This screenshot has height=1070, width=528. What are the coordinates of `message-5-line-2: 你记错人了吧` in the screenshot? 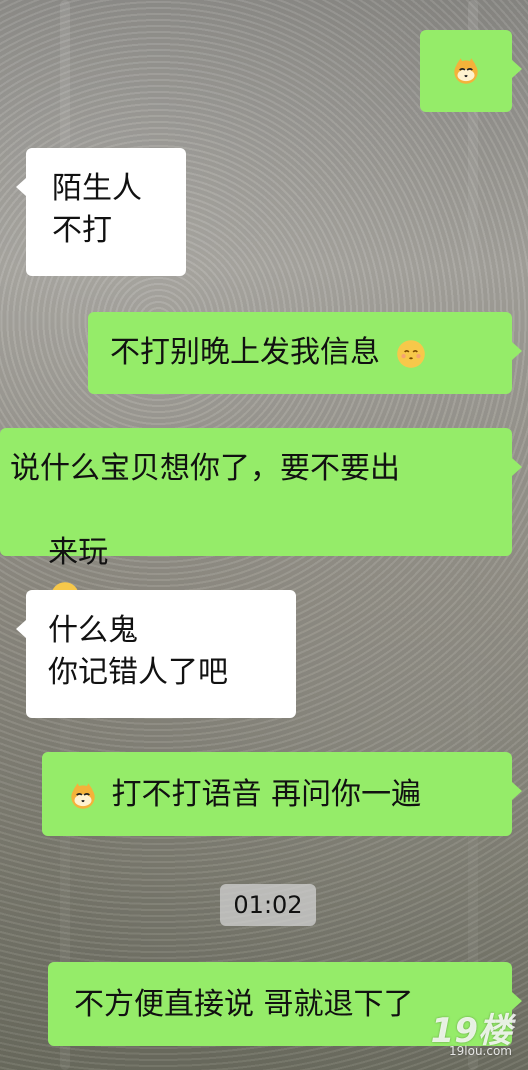 It's located at (138, 672).